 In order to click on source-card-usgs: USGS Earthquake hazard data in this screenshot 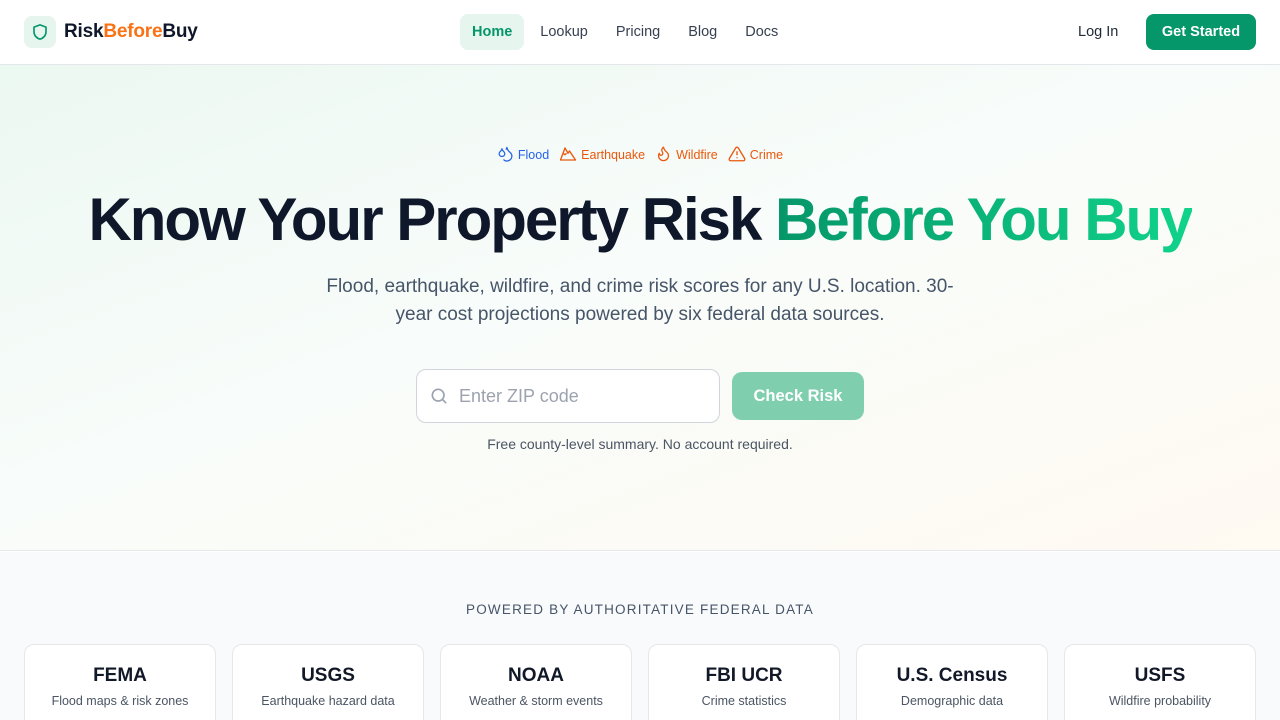, I will do `click(328, 682)`.